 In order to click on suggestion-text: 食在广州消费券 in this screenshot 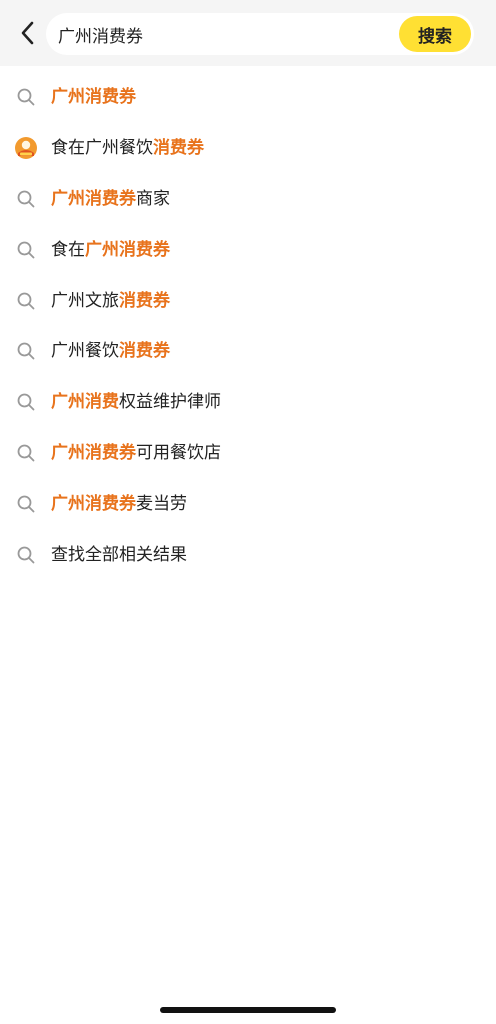, I will do `click(110, 250)`.